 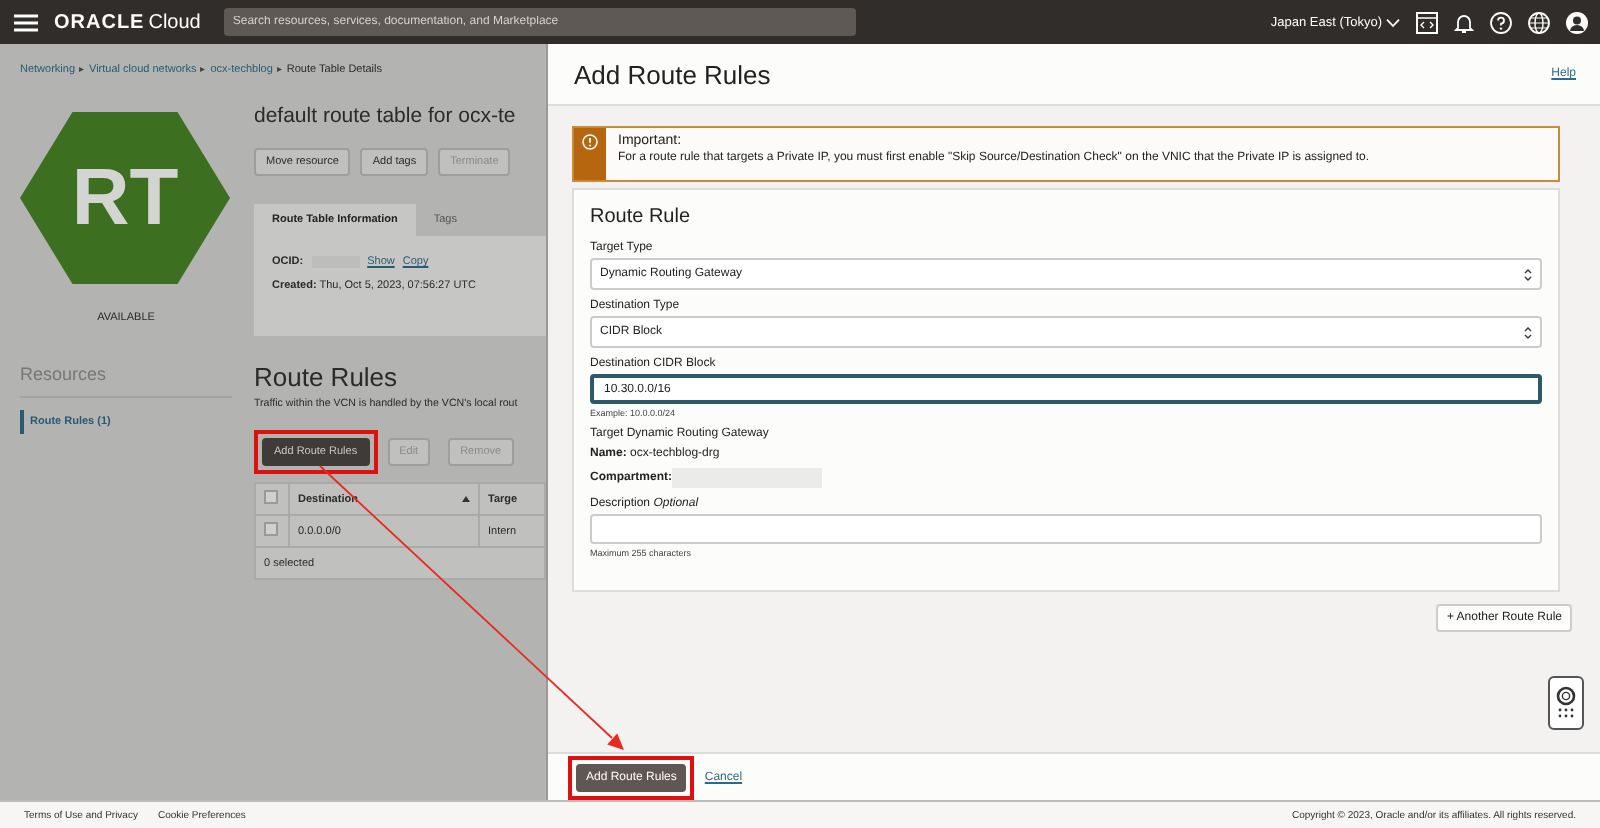 I want to click on resource-badge: RT, so click(x=125, y=198).